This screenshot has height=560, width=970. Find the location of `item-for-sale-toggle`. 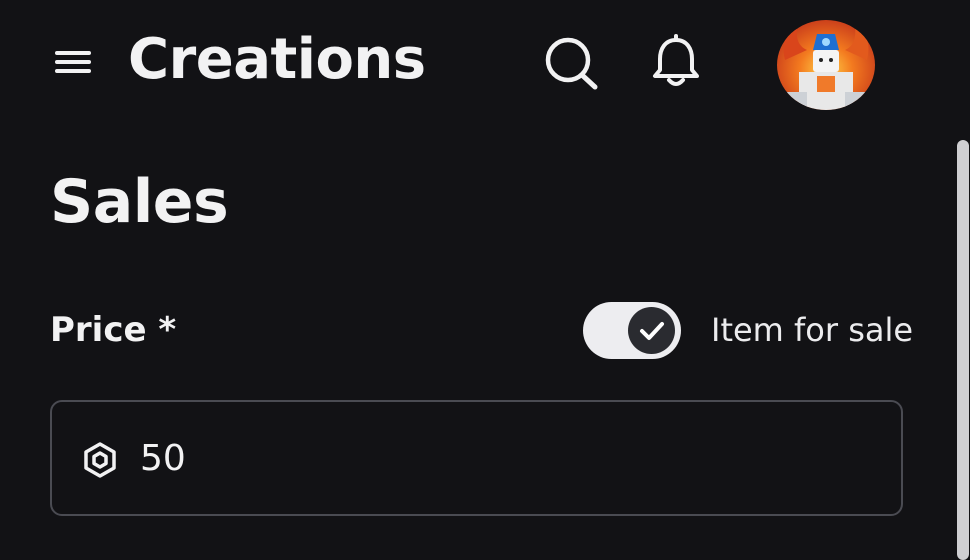

item-for-sale-toggle is located at coordinates (632, 330).